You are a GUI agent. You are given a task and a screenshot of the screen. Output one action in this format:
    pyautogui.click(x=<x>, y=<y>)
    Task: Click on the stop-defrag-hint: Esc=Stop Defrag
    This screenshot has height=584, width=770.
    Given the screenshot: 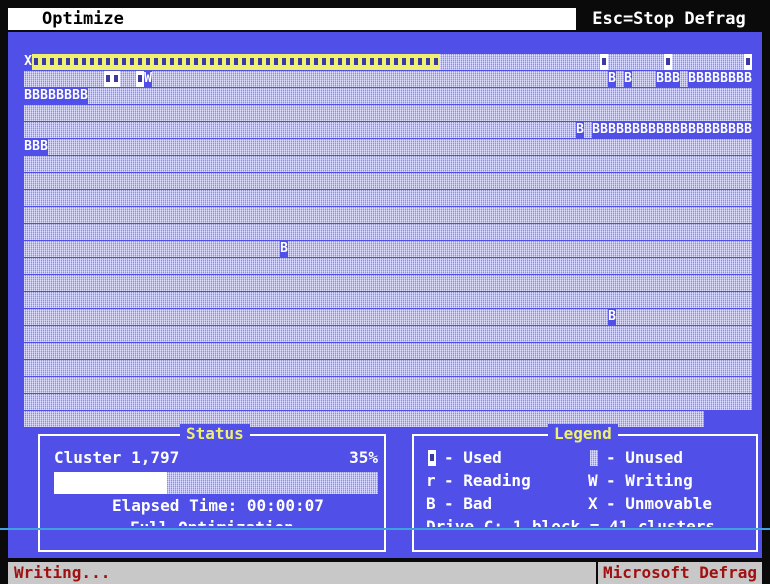 What is the action you would take?
    pyautogui.click(x=669, y=19)
    